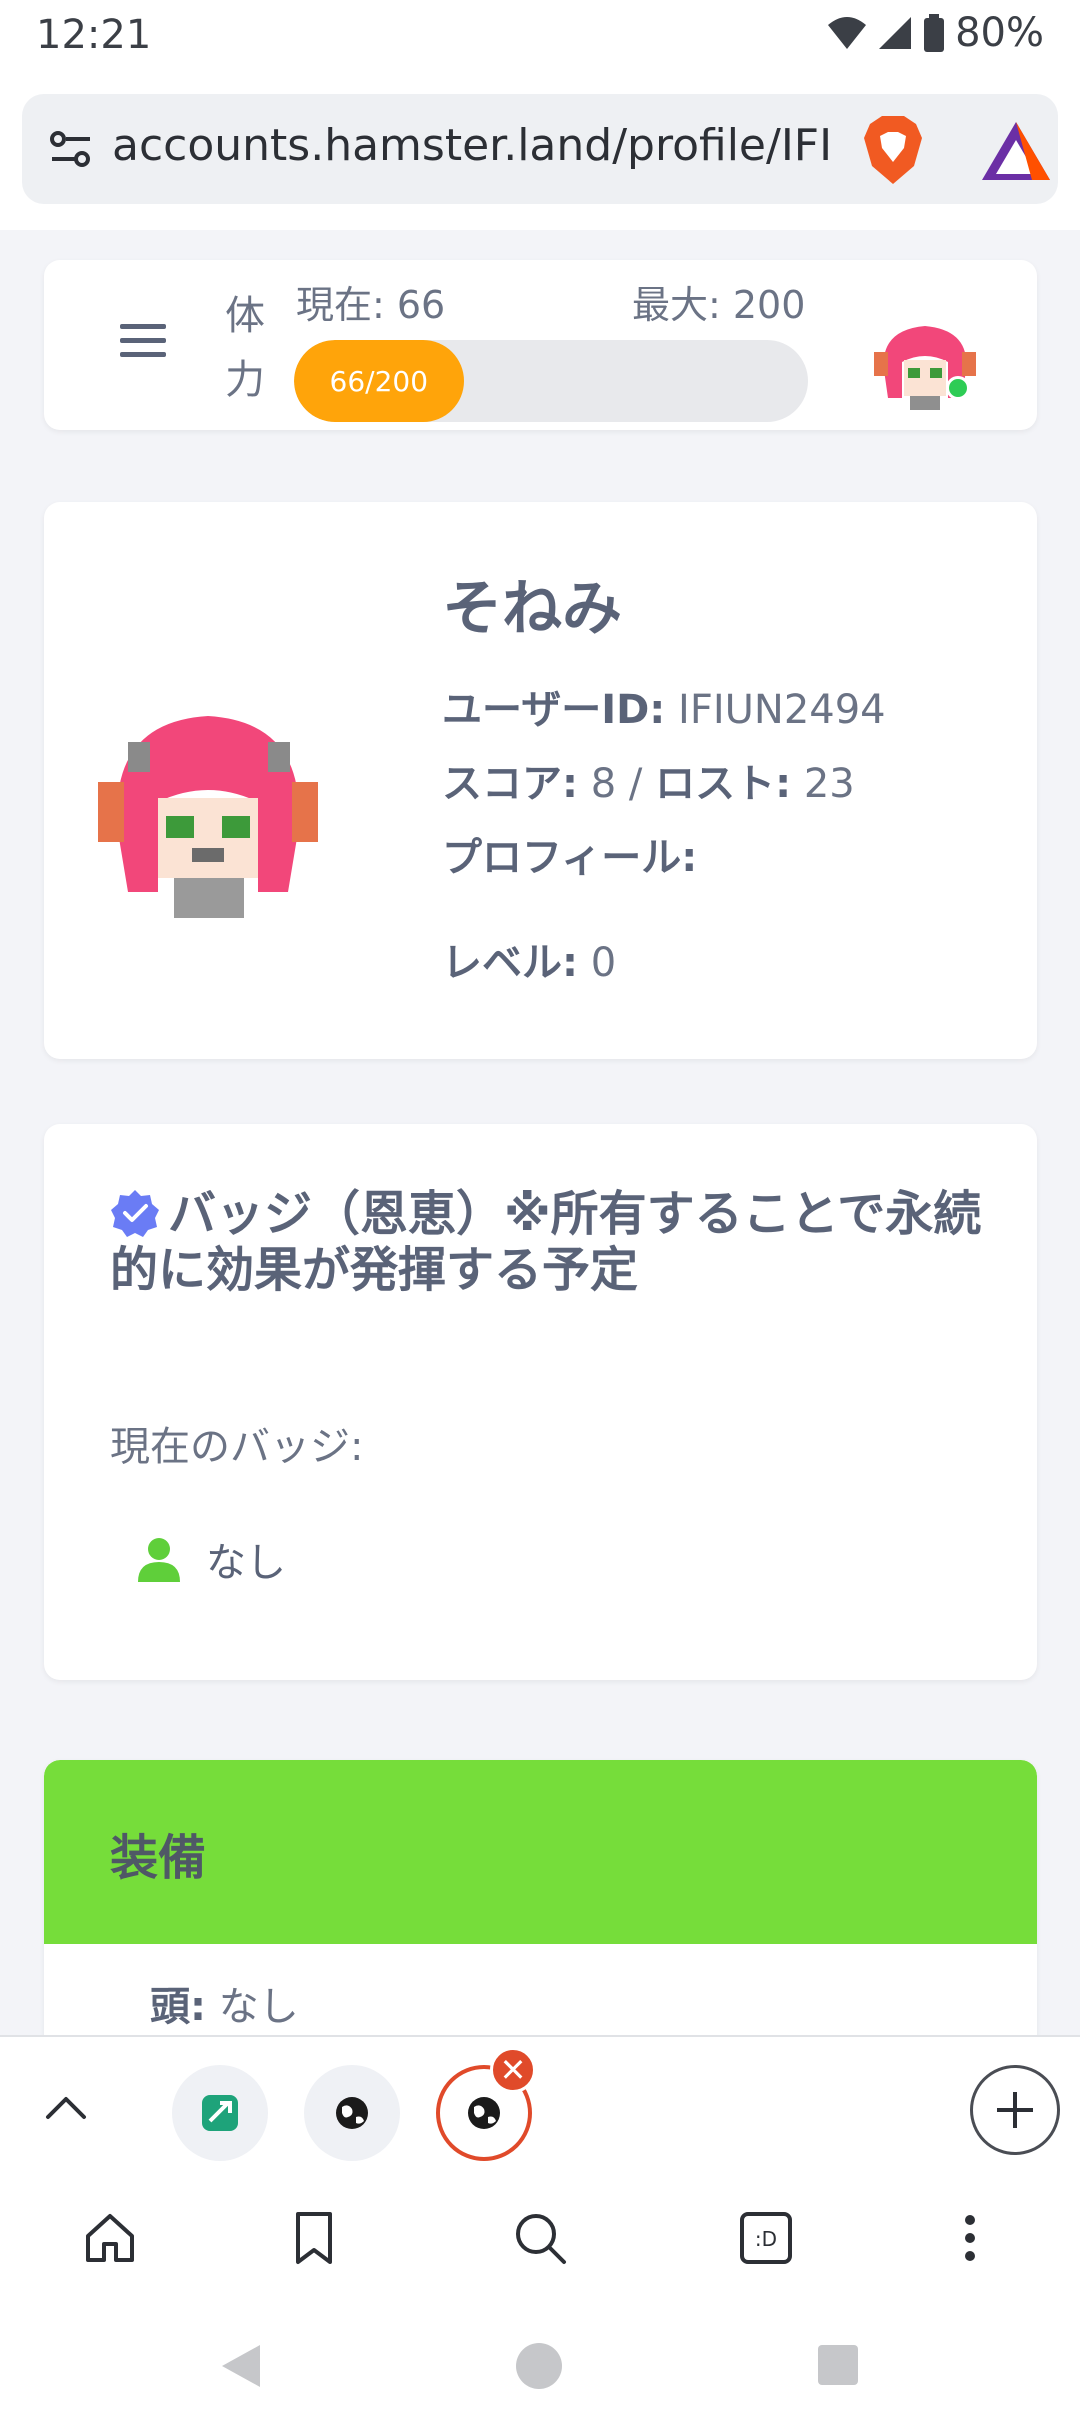  Describe the element at coordinates (603, 784) in the screenshot. I see `score-value: 8` at that location.